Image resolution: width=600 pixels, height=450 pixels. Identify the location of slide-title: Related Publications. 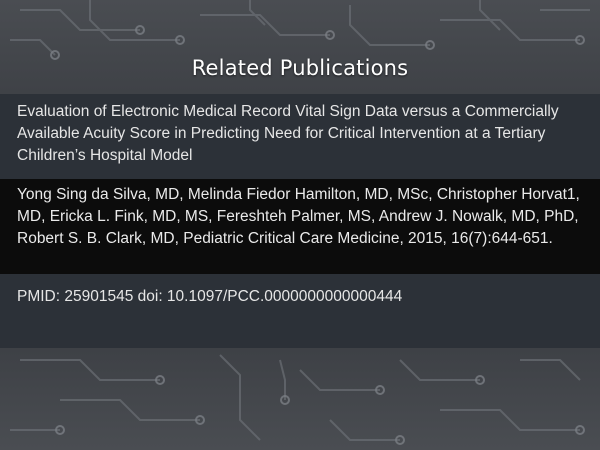
(300, 68).